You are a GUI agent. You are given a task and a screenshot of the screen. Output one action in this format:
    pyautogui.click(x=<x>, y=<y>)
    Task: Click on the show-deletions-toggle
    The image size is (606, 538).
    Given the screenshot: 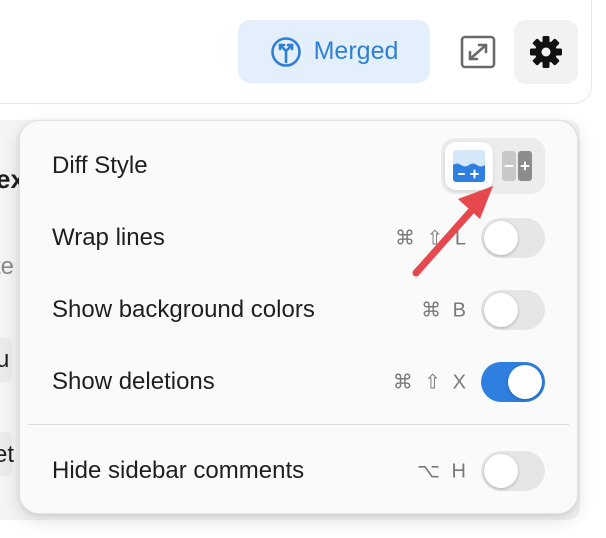 What is the action you would take?
    pyautogui.click(x=513, y=382)
    